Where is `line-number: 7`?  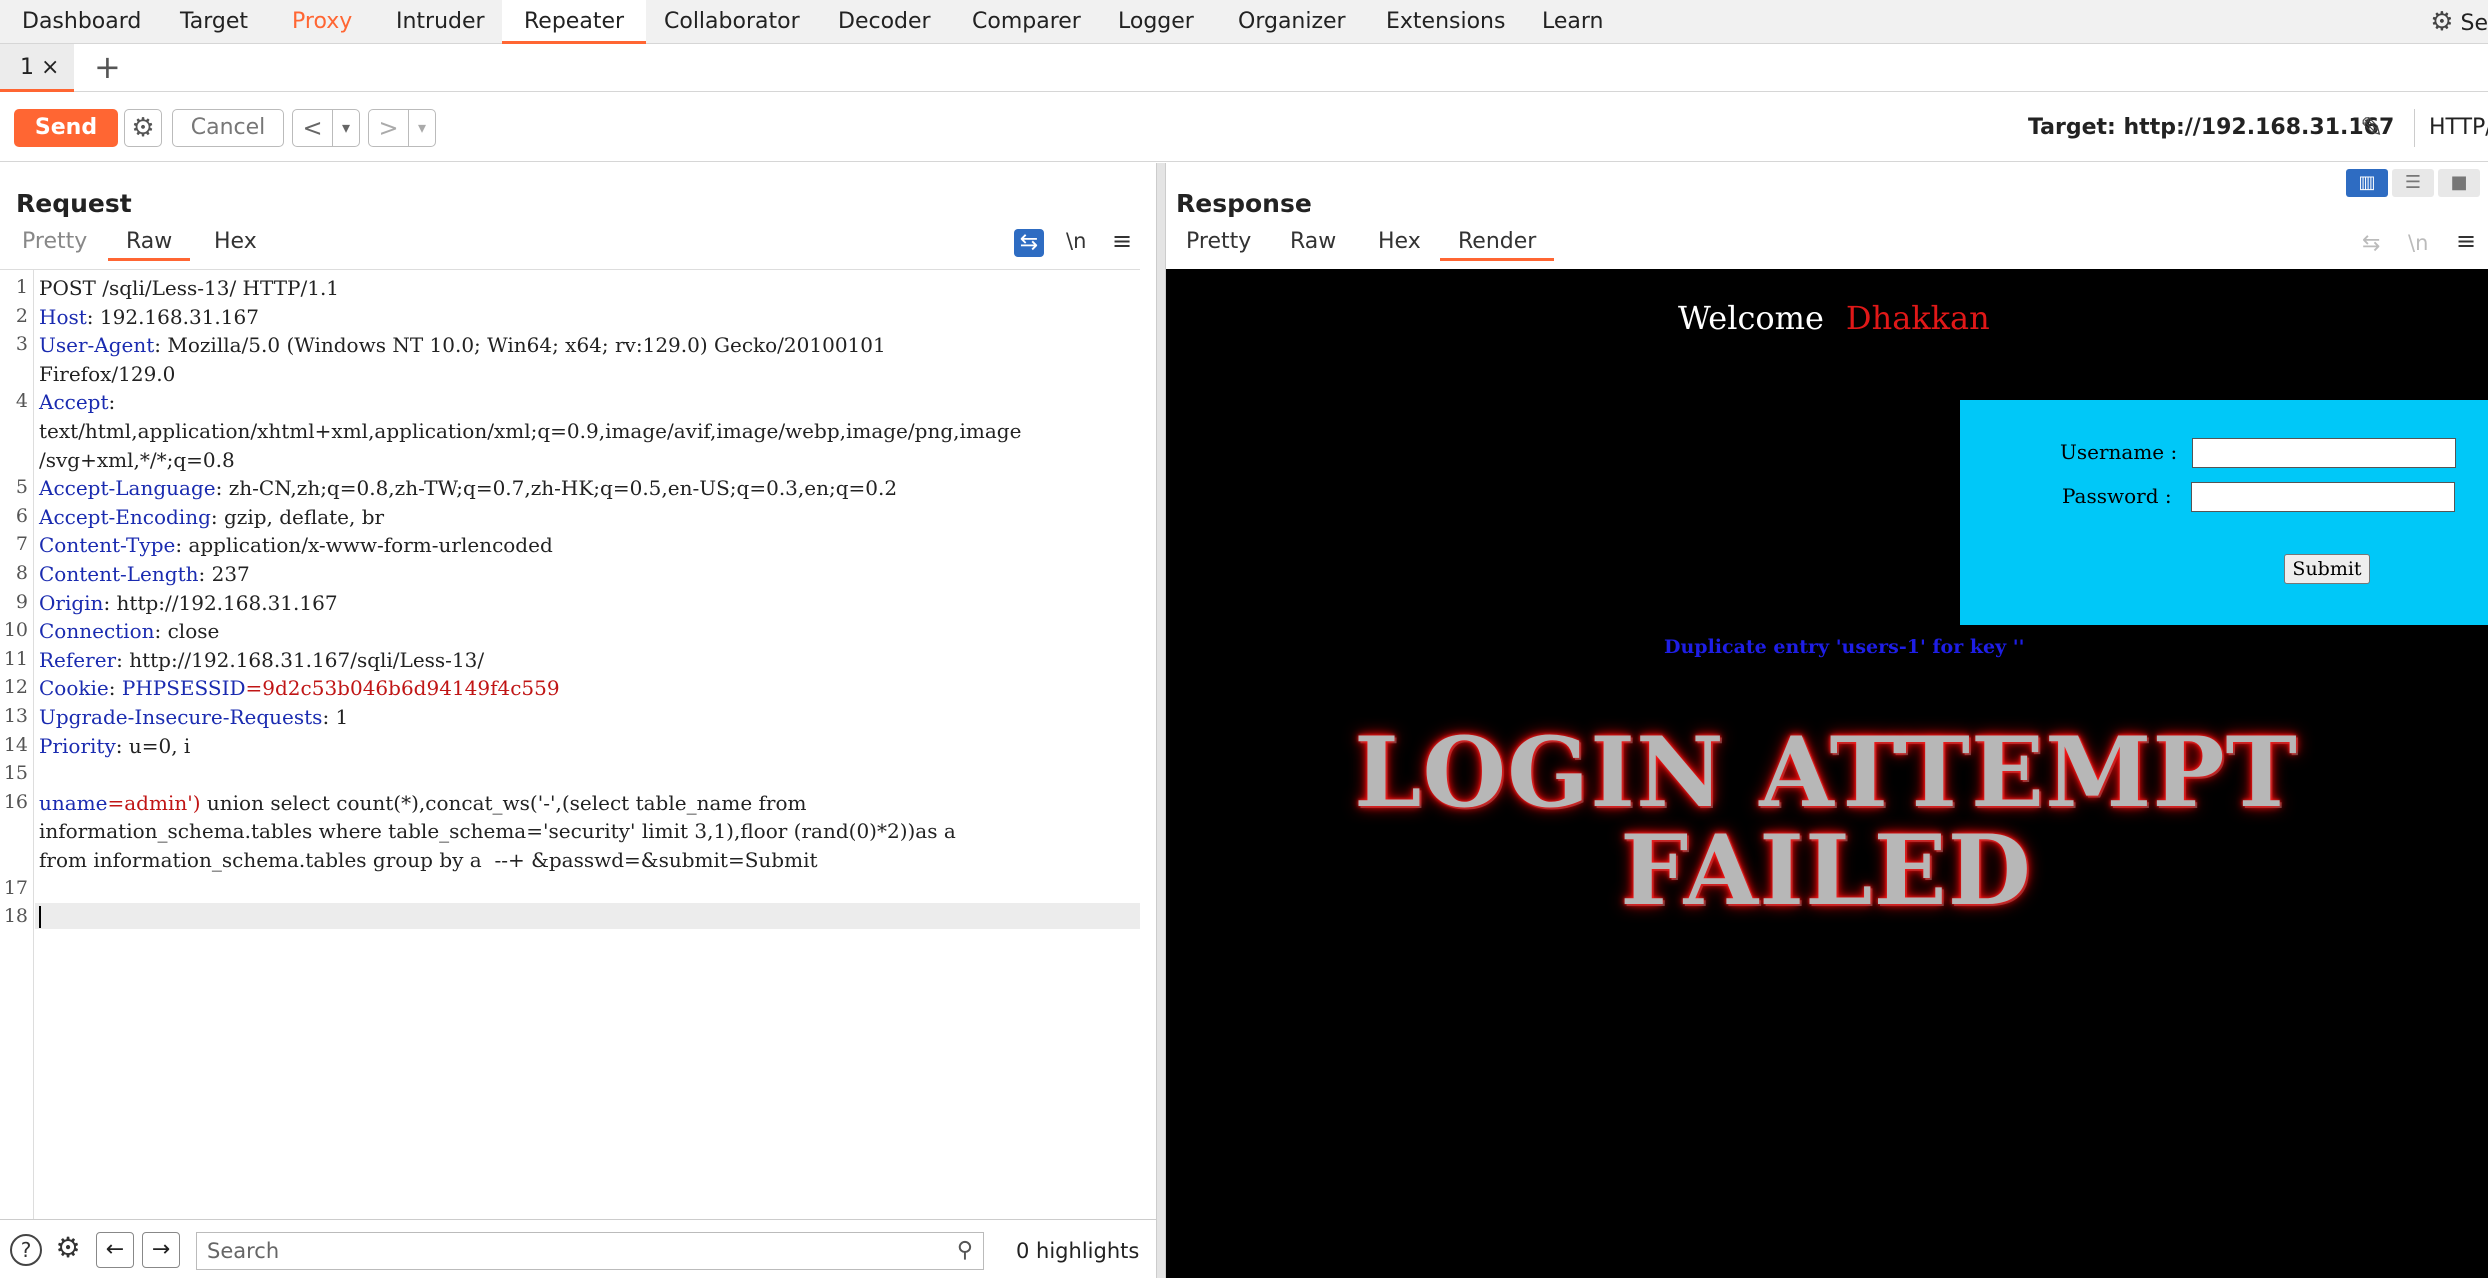
line-number: 7 is located at coordinates (21, 544).